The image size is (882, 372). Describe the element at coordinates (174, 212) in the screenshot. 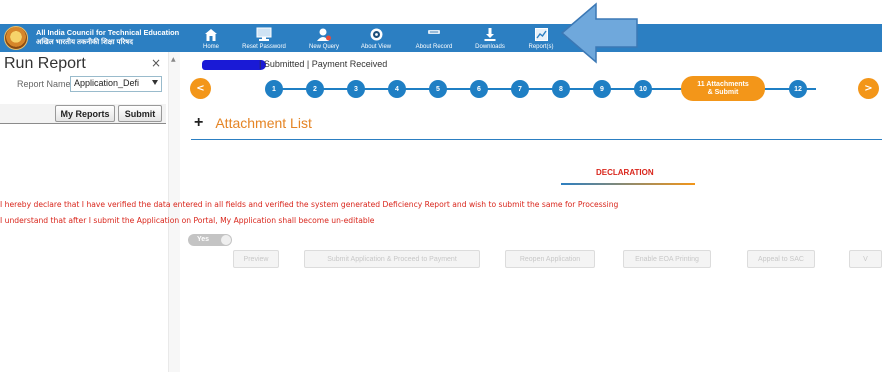

I see `panel-scrollbar: ▲` at that location.